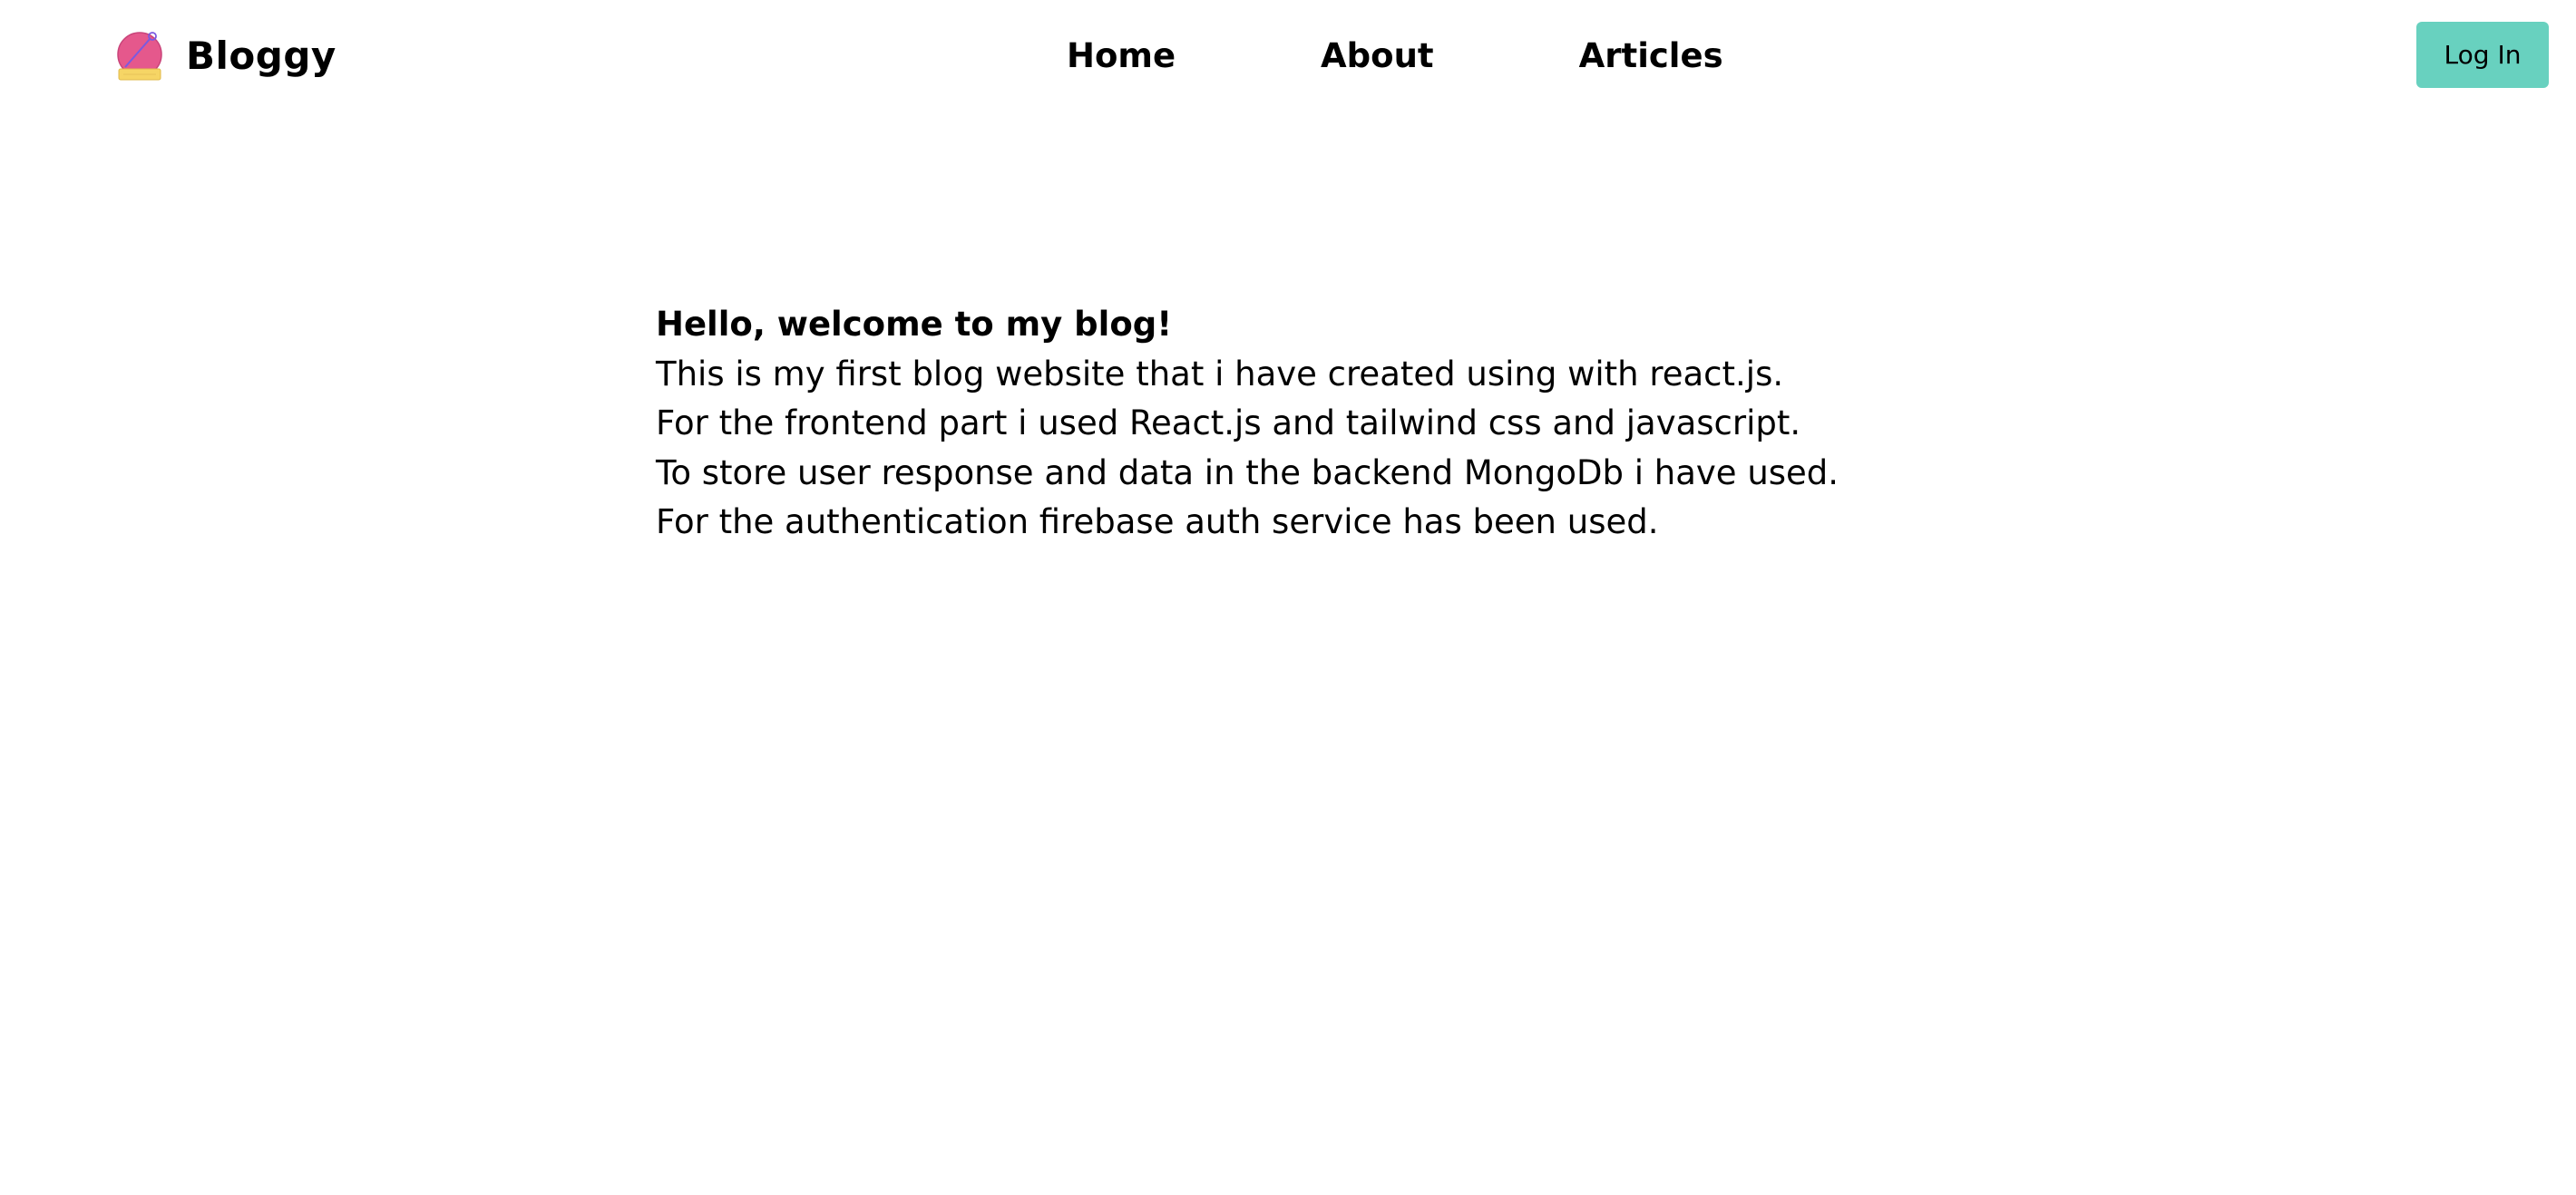  I want to click on welcome-heading: Hello, welcome to my blog!, so click(914, 324).